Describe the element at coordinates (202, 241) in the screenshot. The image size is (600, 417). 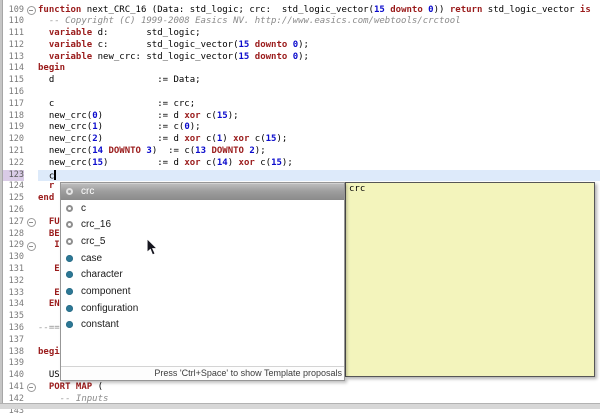
I see `proposal-item-crc_5: crc_5` at that location.